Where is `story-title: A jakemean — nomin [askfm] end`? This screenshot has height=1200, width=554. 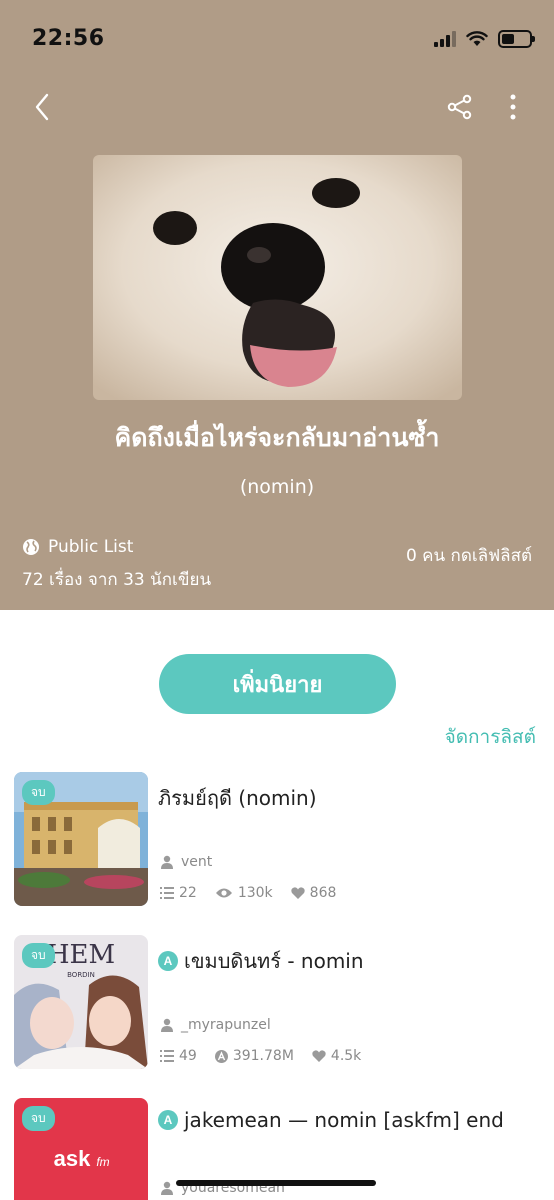
story-title: A jakemean — nomin [askfm] end is located at coordinates (331, 1120).